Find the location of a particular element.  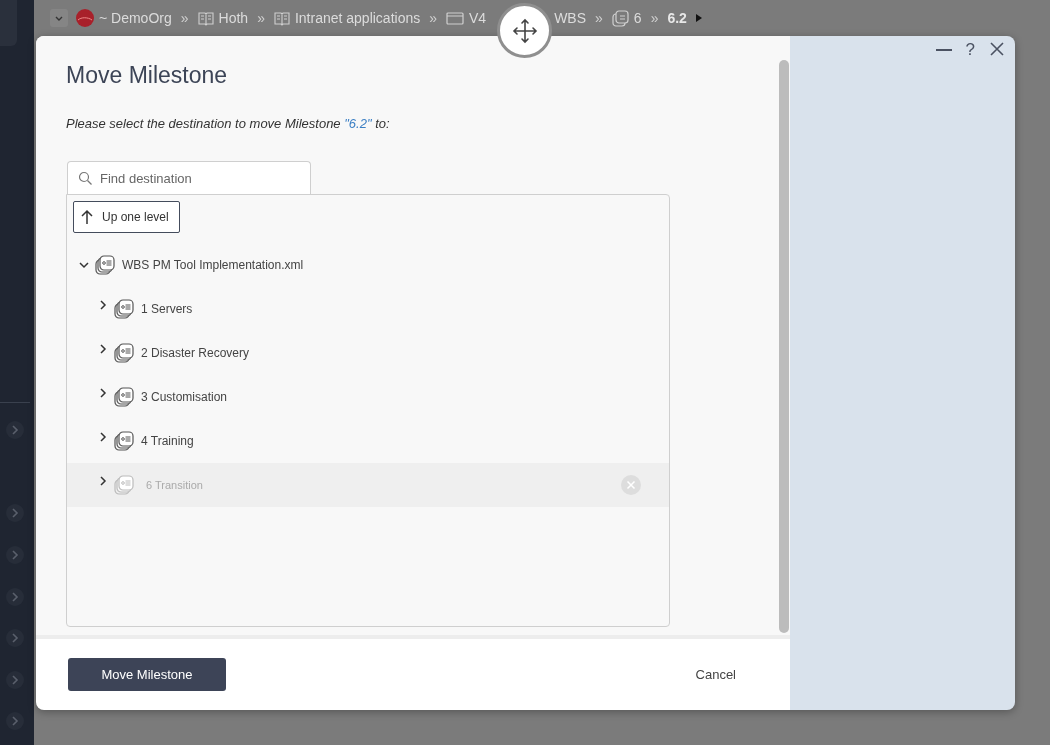

tree-item-label: 2 Disaster Recovery is located at coordinates (195, 354).